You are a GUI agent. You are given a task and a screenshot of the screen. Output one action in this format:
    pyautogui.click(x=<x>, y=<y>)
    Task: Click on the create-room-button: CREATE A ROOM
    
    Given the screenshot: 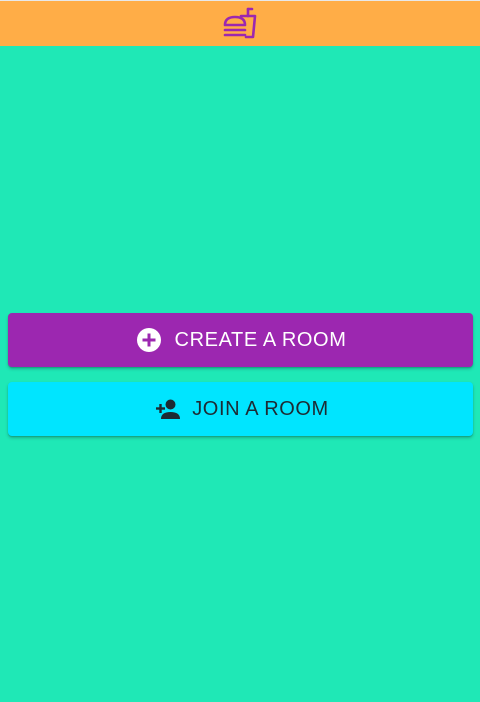 What is the action you would take?
    pyautogui.click(x=240, y=340)
    